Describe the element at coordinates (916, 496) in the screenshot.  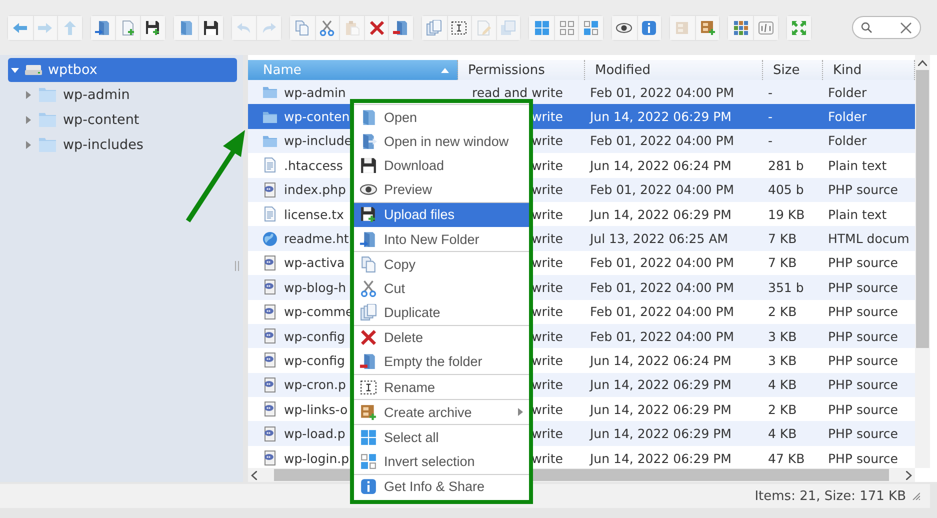
I see `resize-grip-icon` at that location.